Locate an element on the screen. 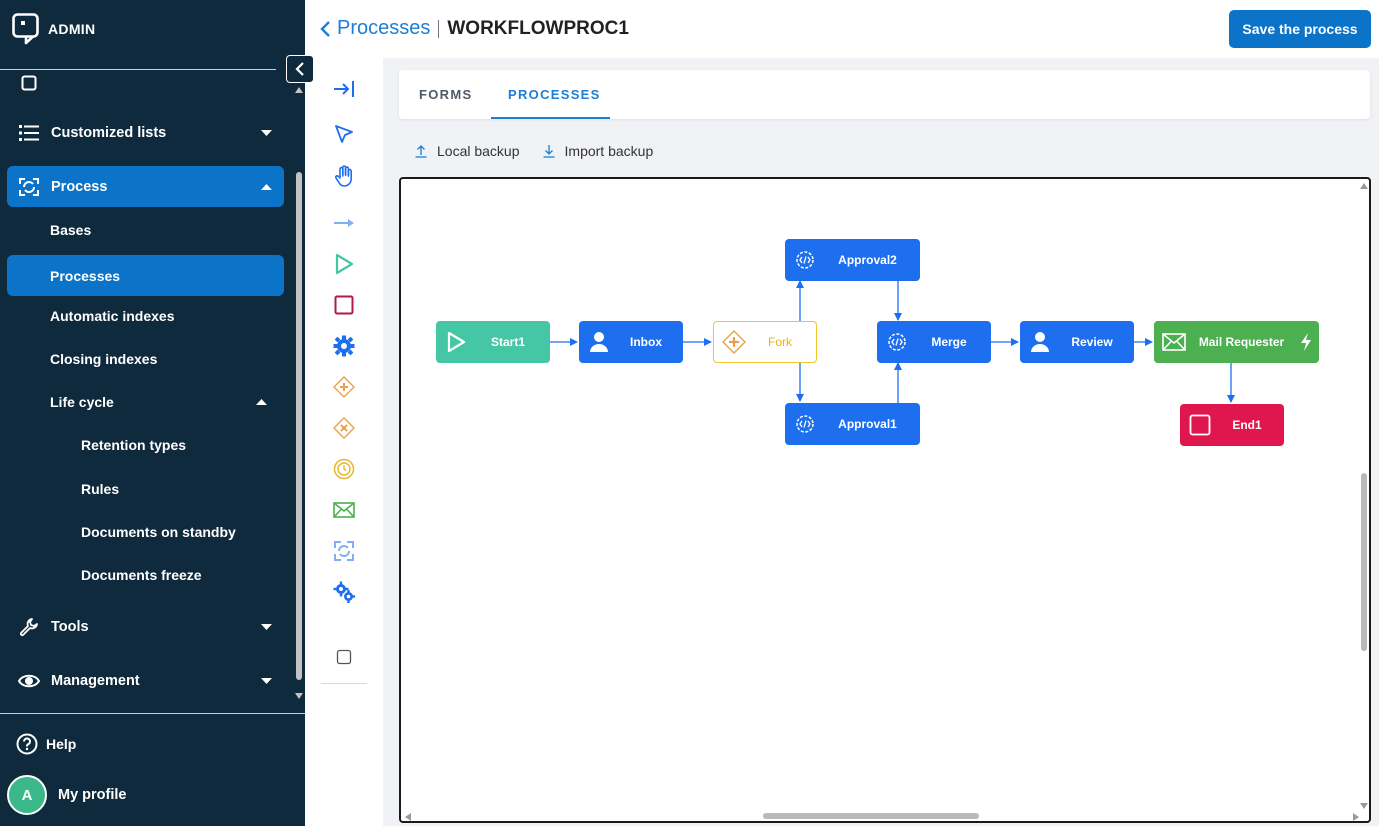 The image size is (1379, 826). wrench-icon is located at coordinates (29, 627).